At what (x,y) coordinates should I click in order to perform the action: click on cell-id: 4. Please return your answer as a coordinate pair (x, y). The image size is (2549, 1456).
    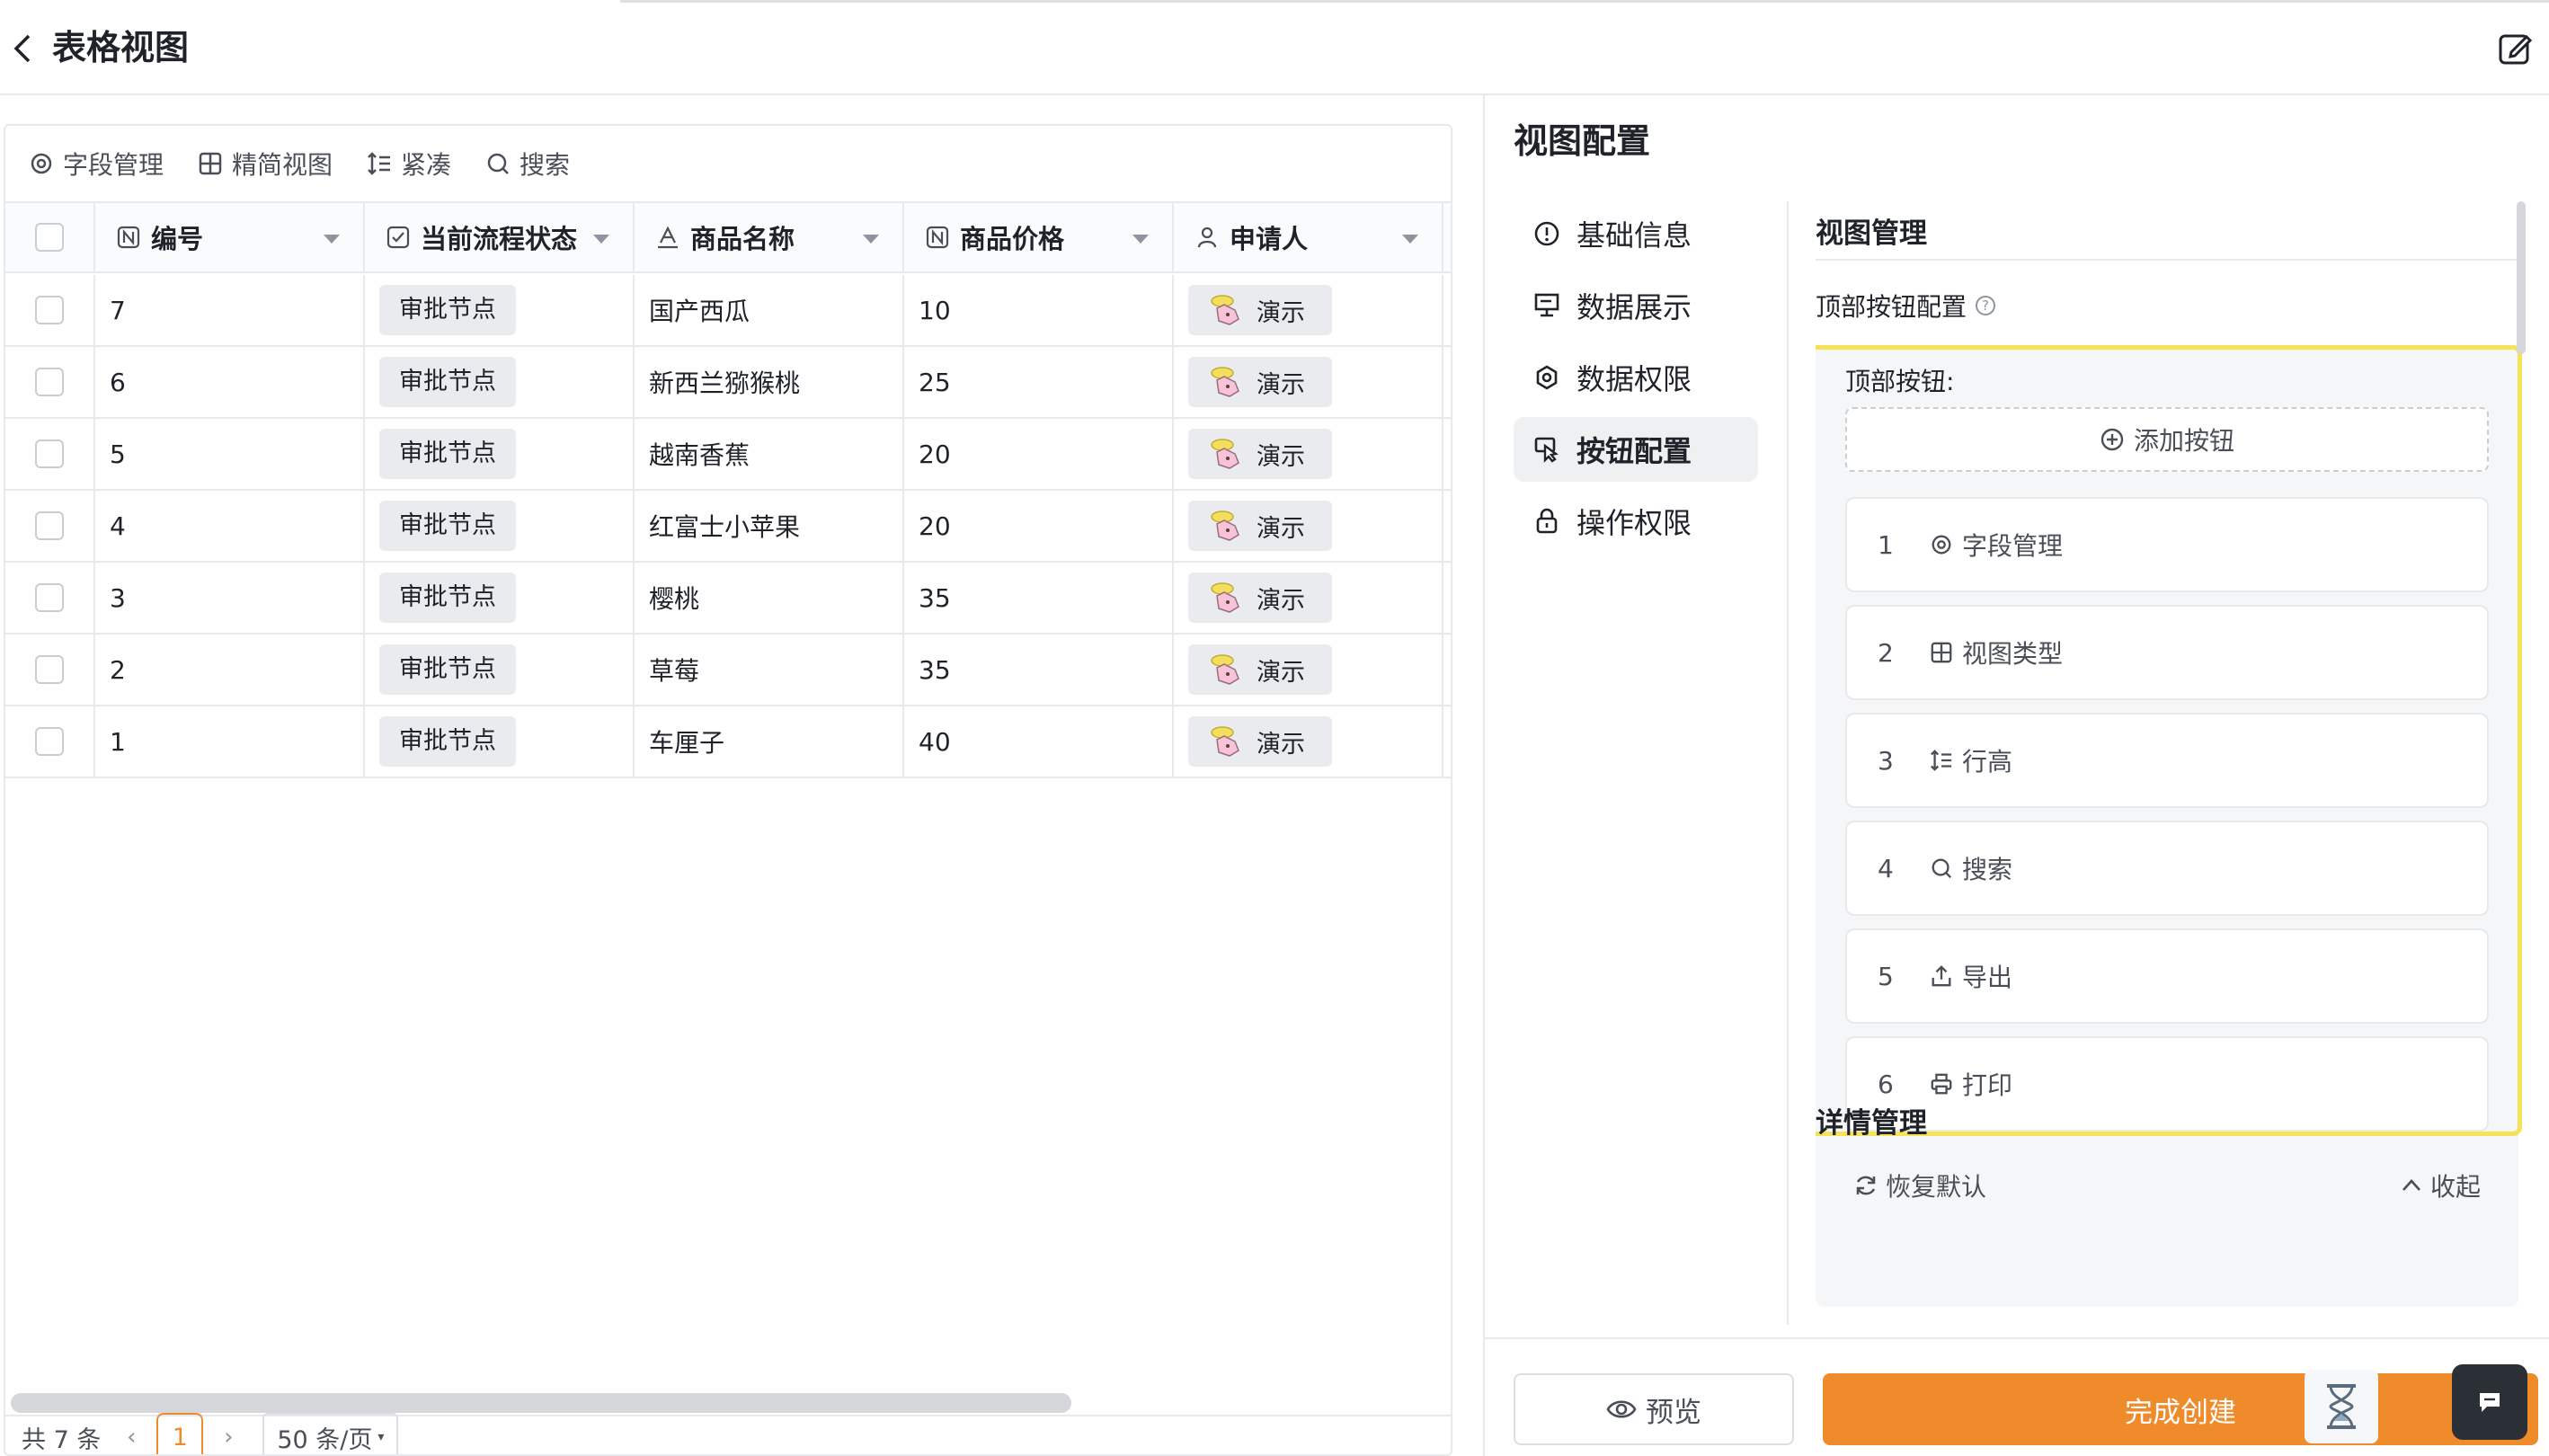
    Looking at the image, I should click on (230, 526).